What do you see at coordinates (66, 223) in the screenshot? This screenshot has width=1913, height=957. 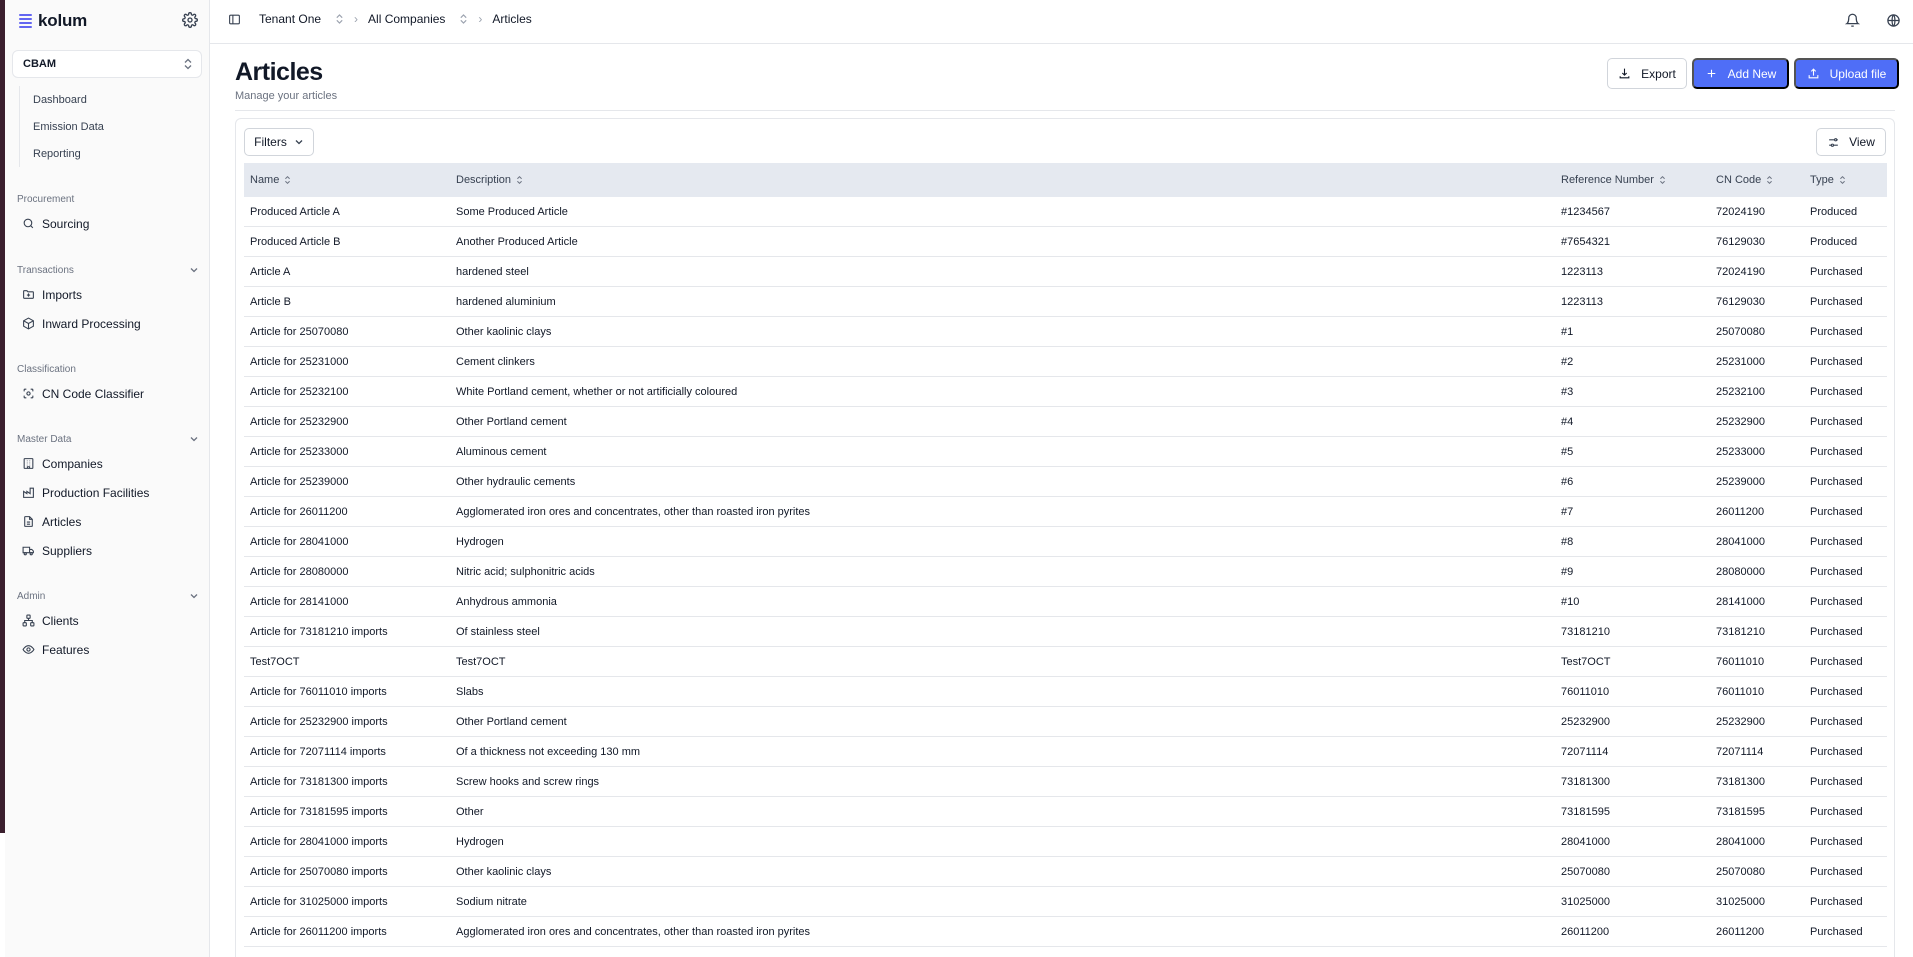 I see `sidebar-item-label: Sourcing` at bounding box center [66, 223].